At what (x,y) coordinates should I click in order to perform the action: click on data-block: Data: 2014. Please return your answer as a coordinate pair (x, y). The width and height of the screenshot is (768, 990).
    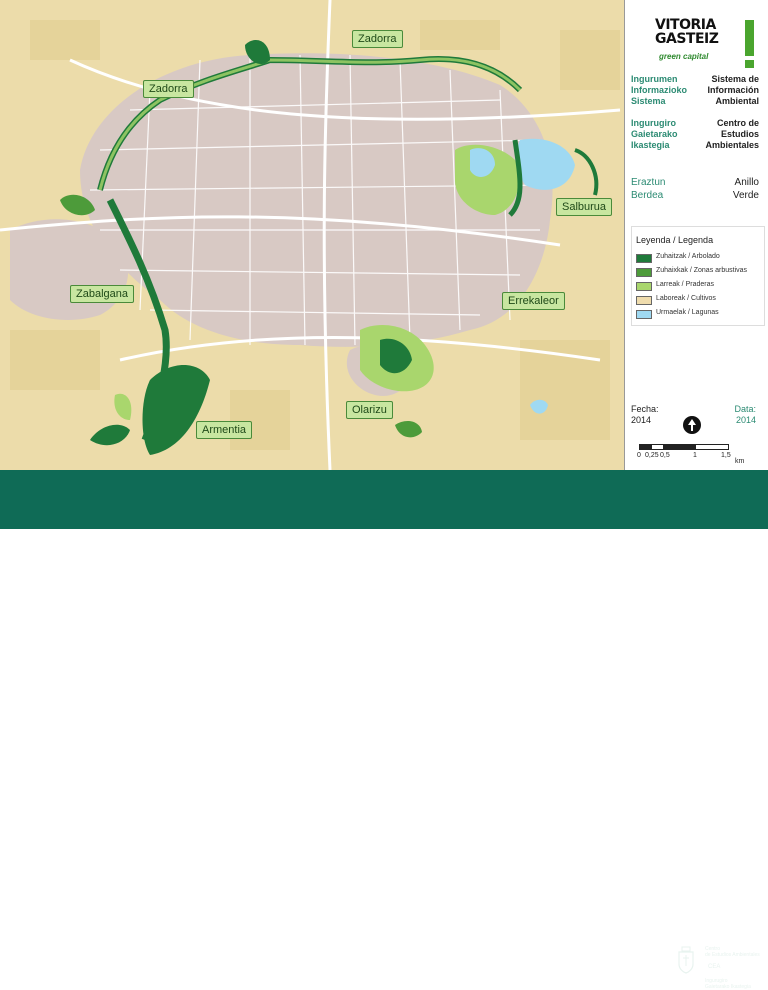
    Looking at the image, I should click on (745, 415).